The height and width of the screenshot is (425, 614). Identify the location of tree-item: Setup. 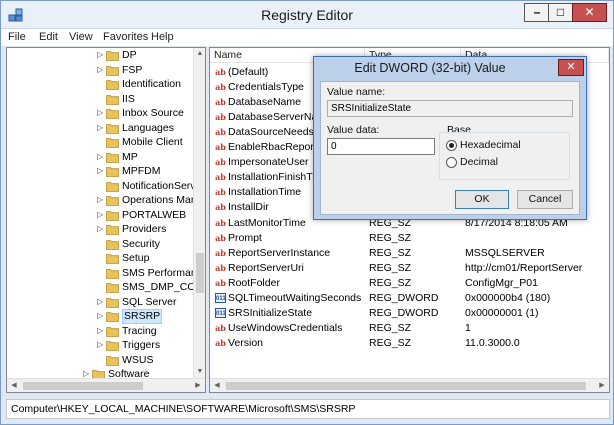
(101, 259).